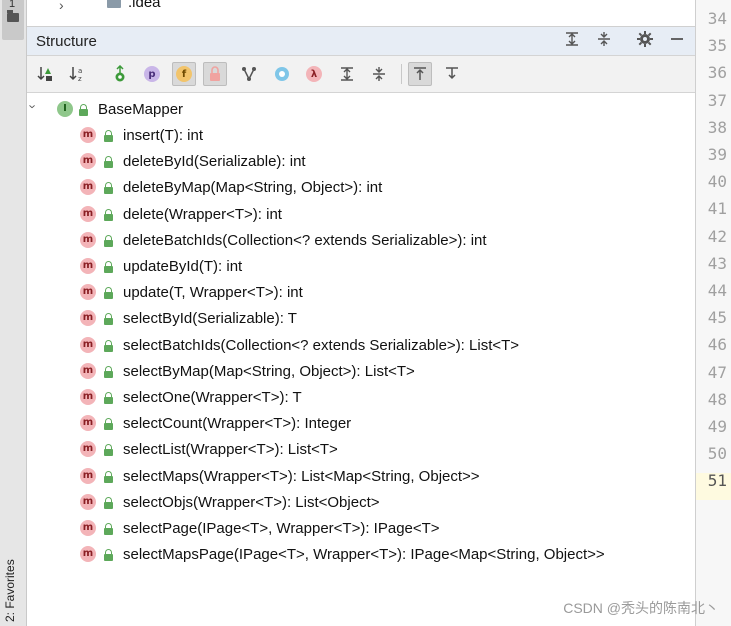  What do you see at coordinates (717, 318) in the screenshot?
I see `line-number: 45` at bounding box center [717, 318].